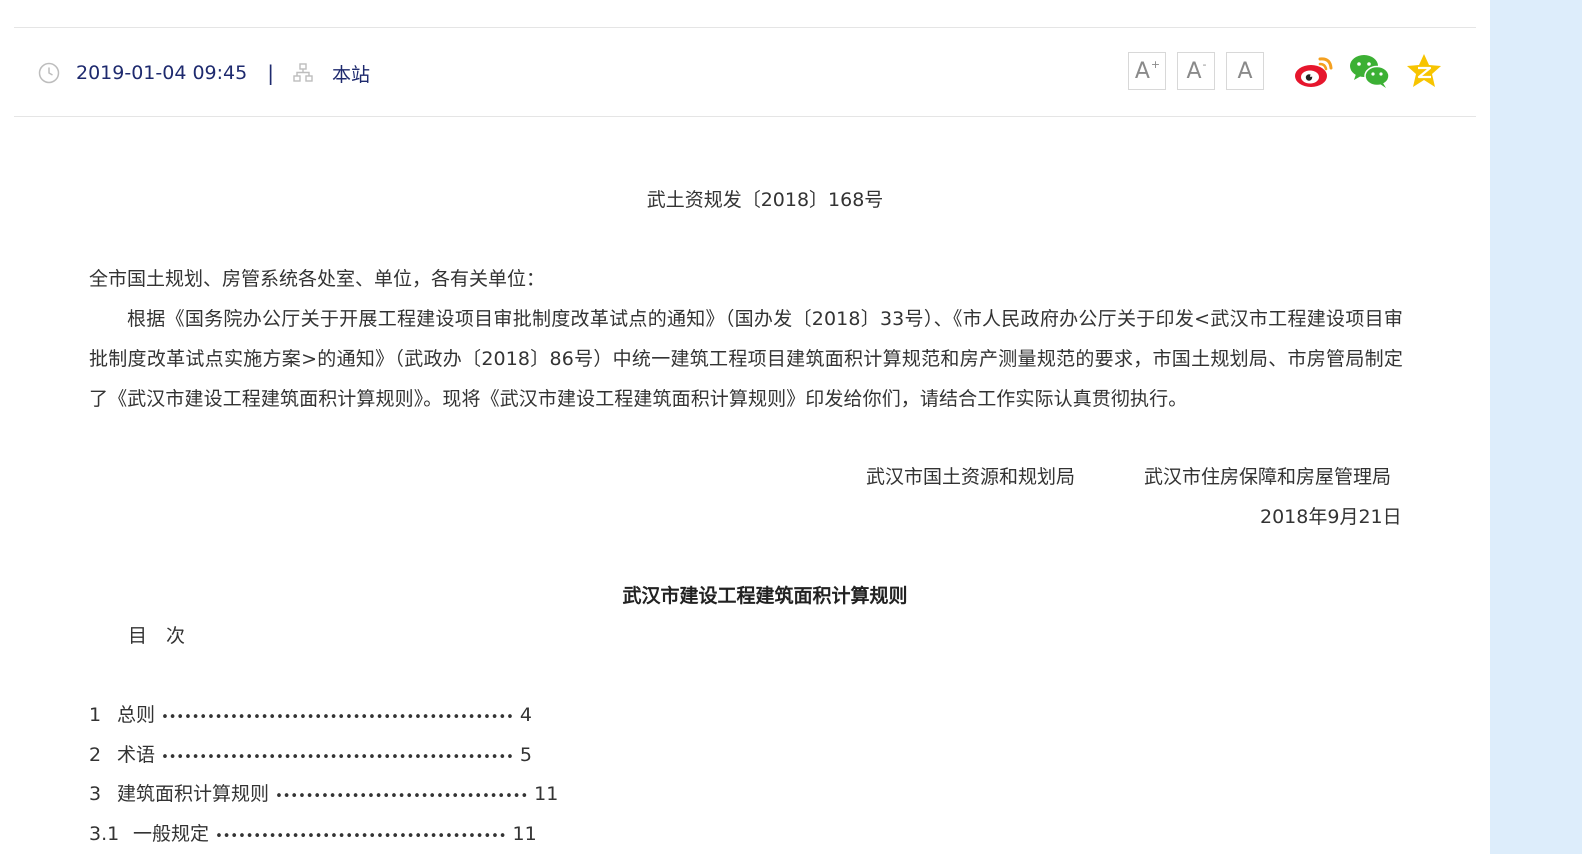  What do you see at coordinates (745, 27) in the screenshot?
I see `top-divider` at bounding box center [745, 27].